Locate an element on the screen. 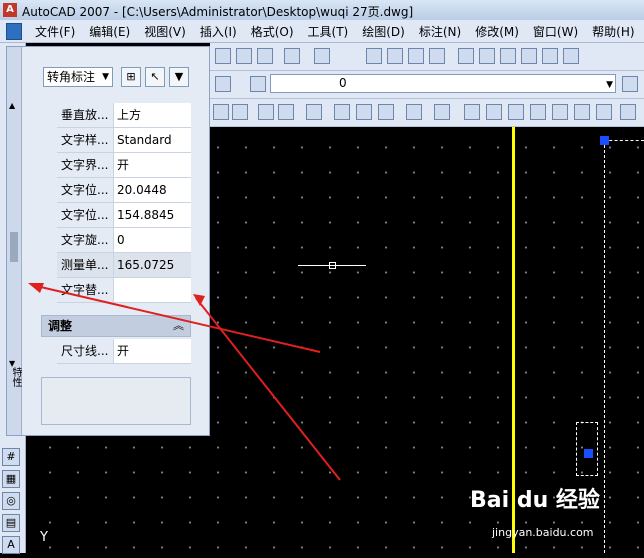  property-row: 文字位... 20.0448 is located at coordinates (124, 190).